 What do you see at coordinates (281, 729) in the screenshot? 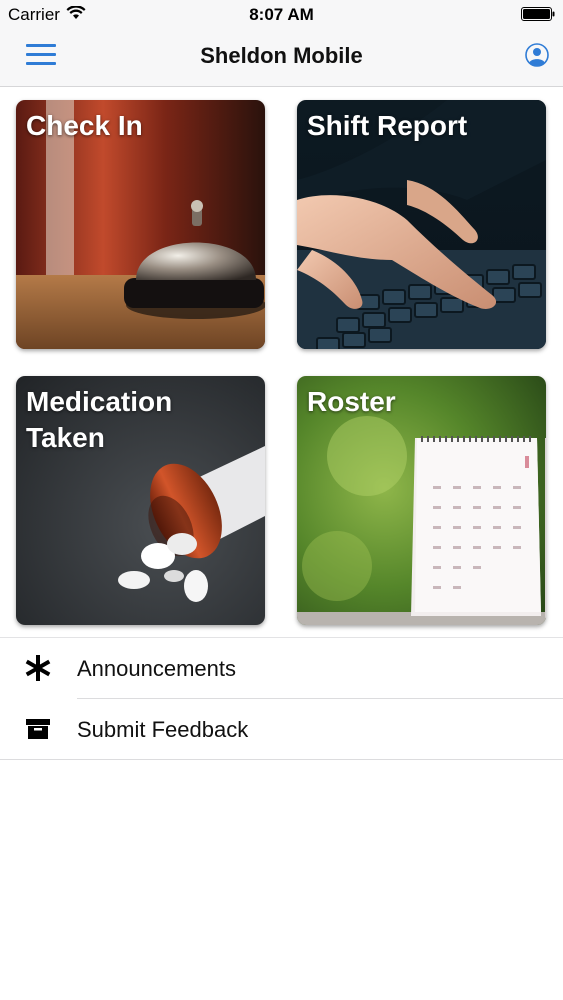
I see `list-item-submit-feedback: Submit Feedback` at bounding box center [281, 729].